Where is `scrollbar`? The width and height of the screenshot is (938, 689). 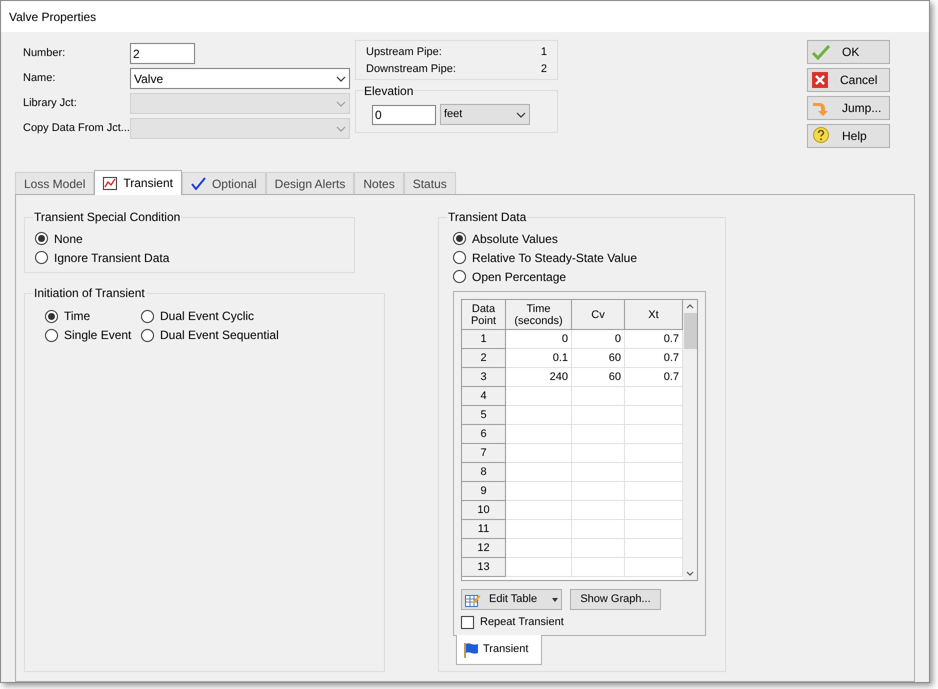 scrollbar is located at coordinates (690, 440).